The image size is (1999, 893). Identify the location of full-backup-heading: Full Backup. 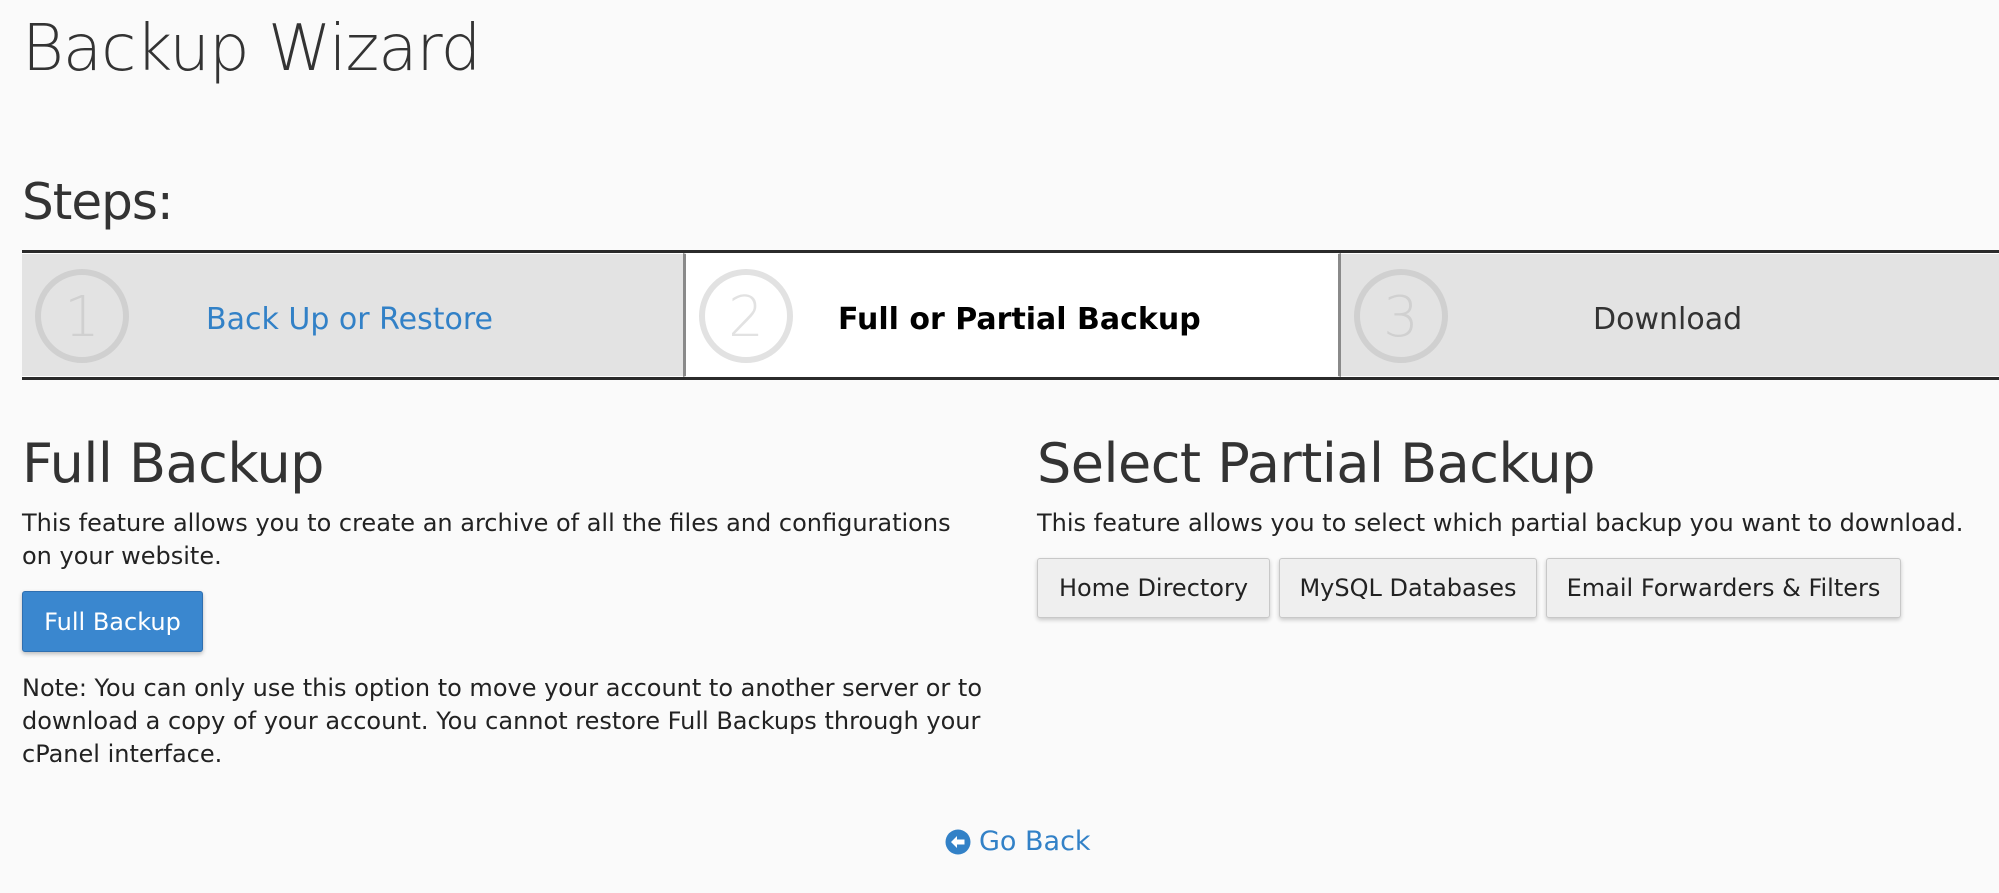
(173, 463).